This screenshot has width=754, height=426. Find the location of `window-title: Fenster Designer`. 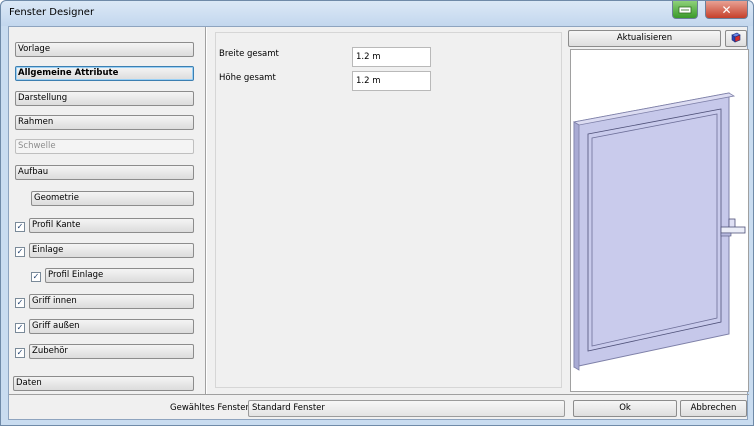

window-title: Fenster Designer is located at coordinates (52, 12).